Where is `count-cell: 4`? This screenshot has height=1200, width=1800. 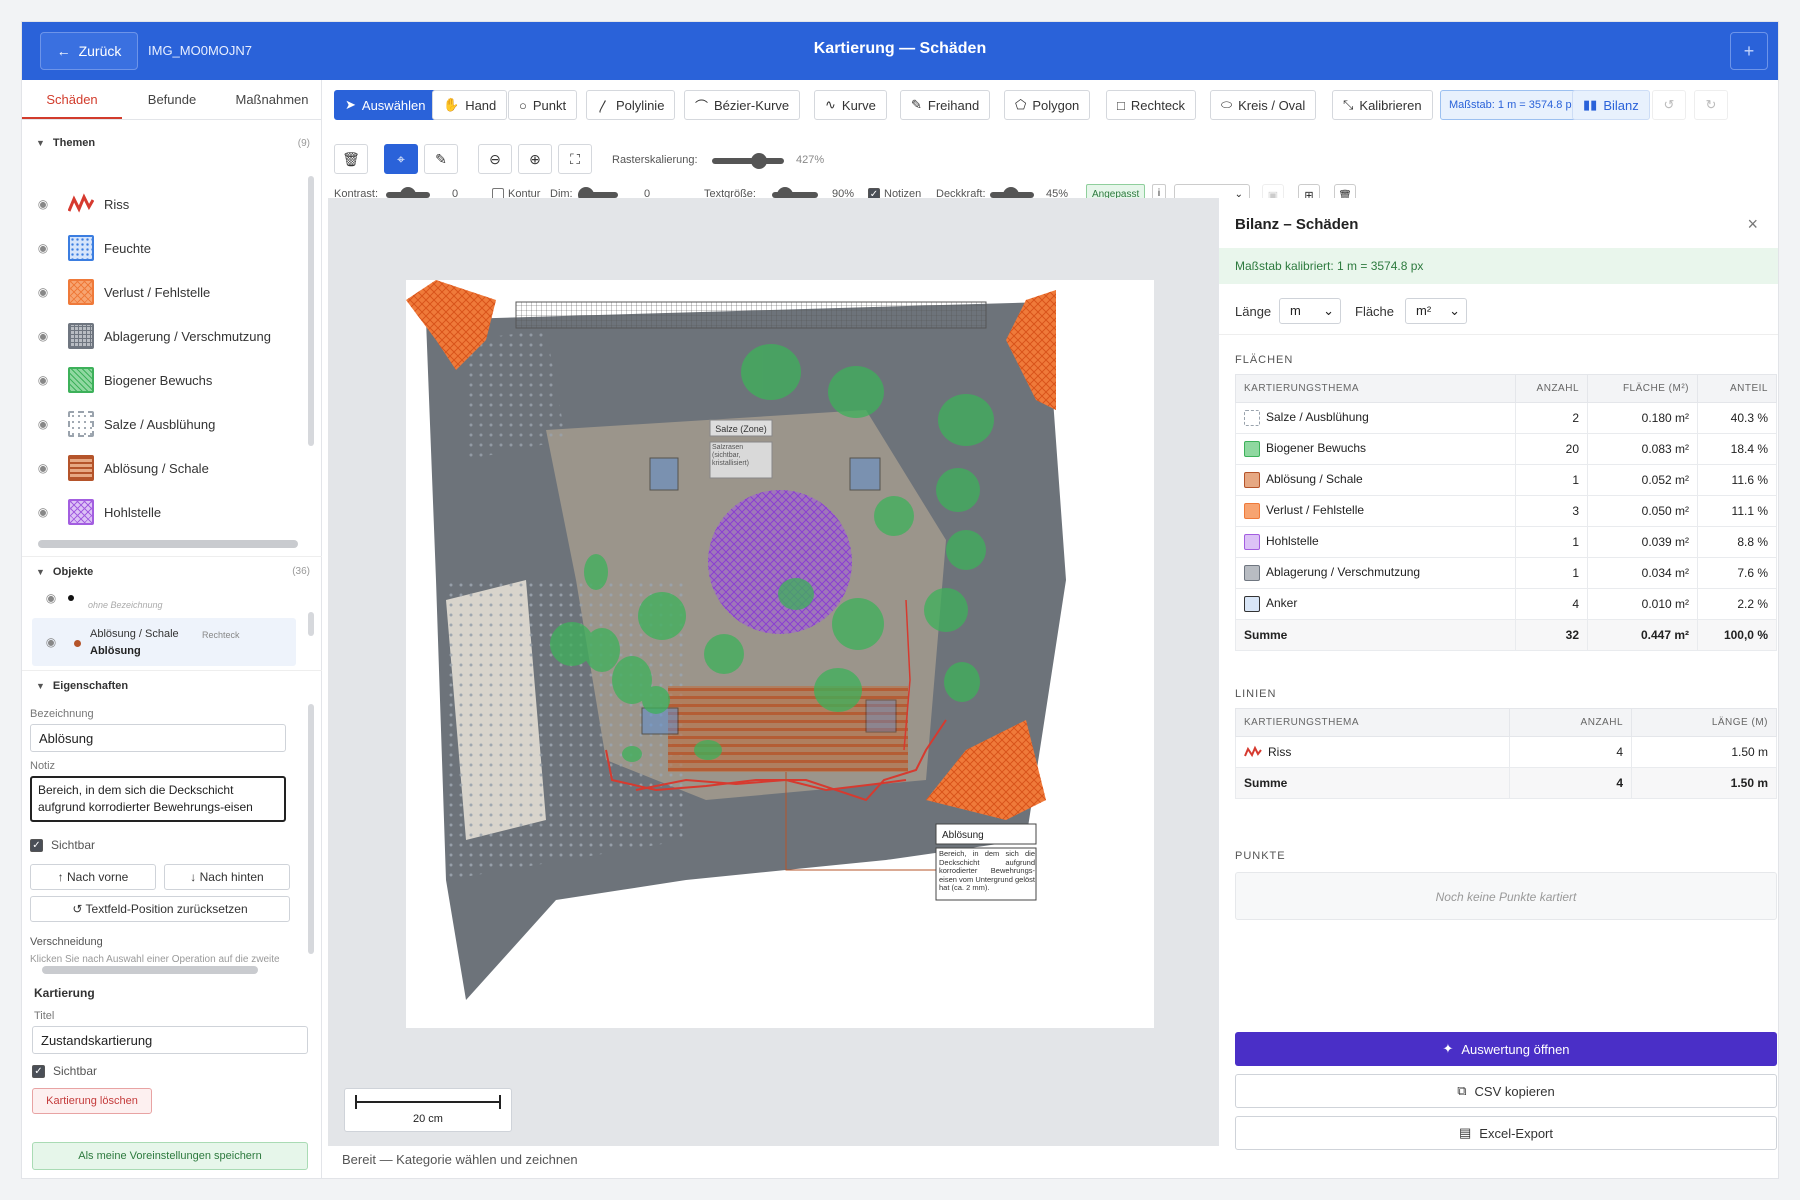
count-cell: 4 is located at coordinates (1570, 752).